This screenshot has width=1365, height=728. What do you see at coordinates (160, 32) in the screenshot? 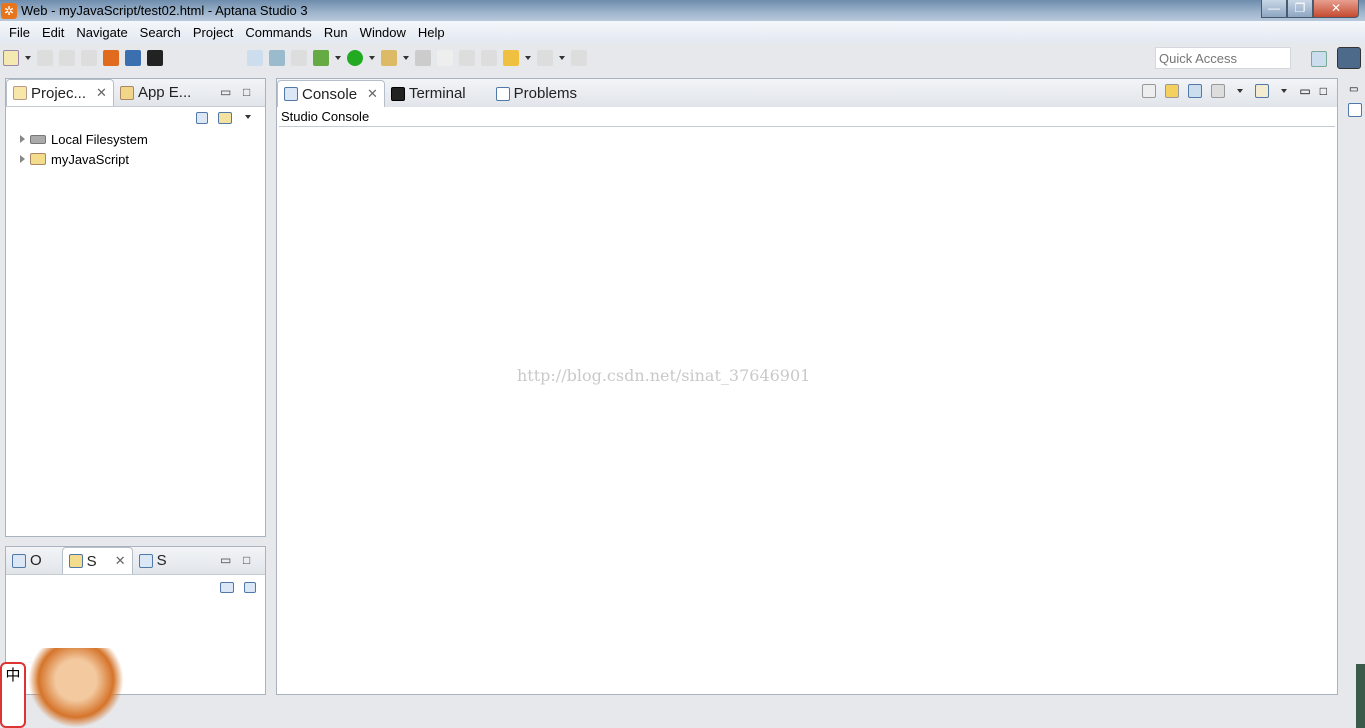
I see `menu-search: Search` at bounding box center [160, 32].